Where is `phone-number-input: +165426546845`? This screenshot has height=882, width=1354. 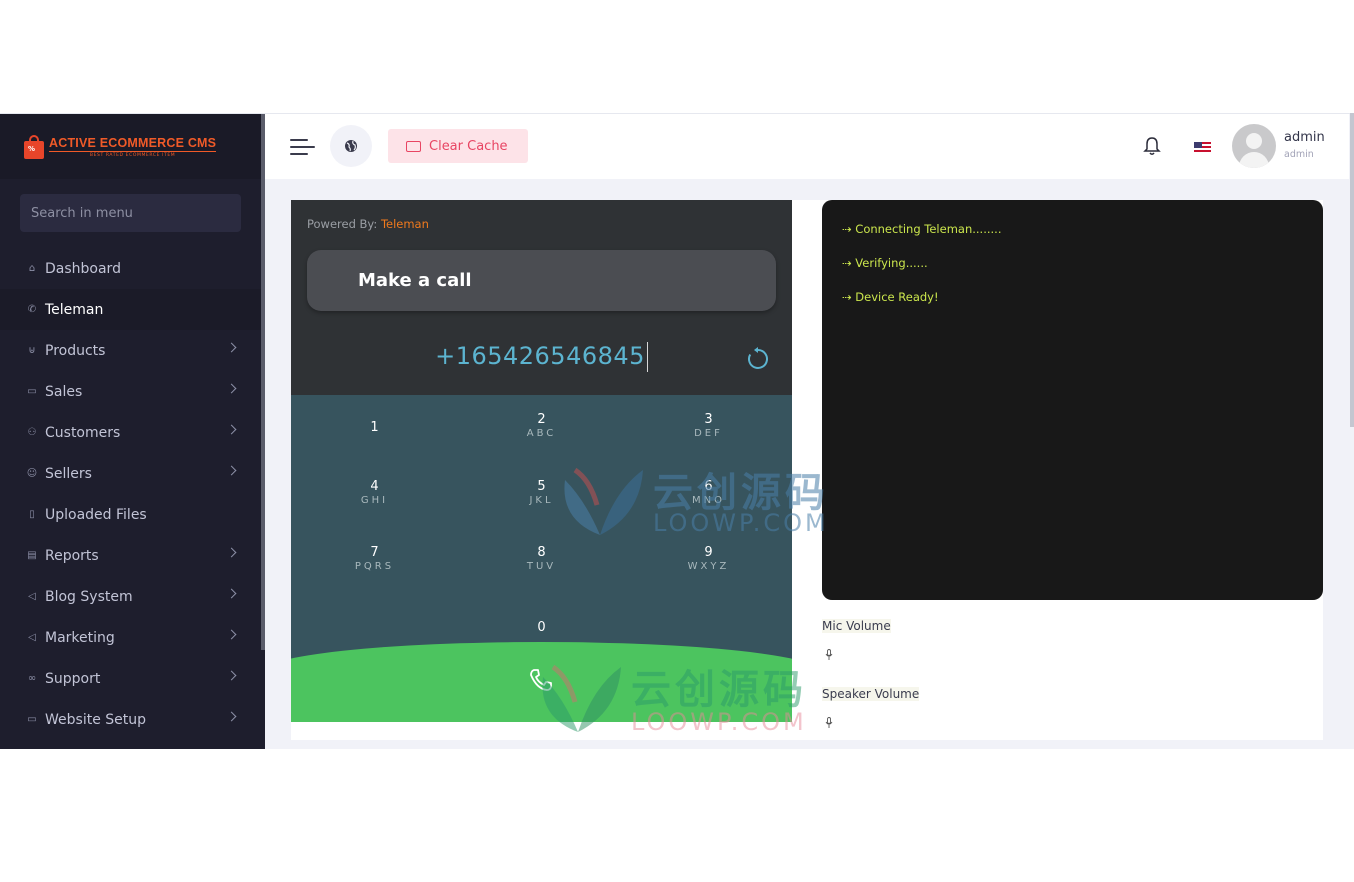 phone-number-input: +165426546845 is located at coordinates (541, 357).